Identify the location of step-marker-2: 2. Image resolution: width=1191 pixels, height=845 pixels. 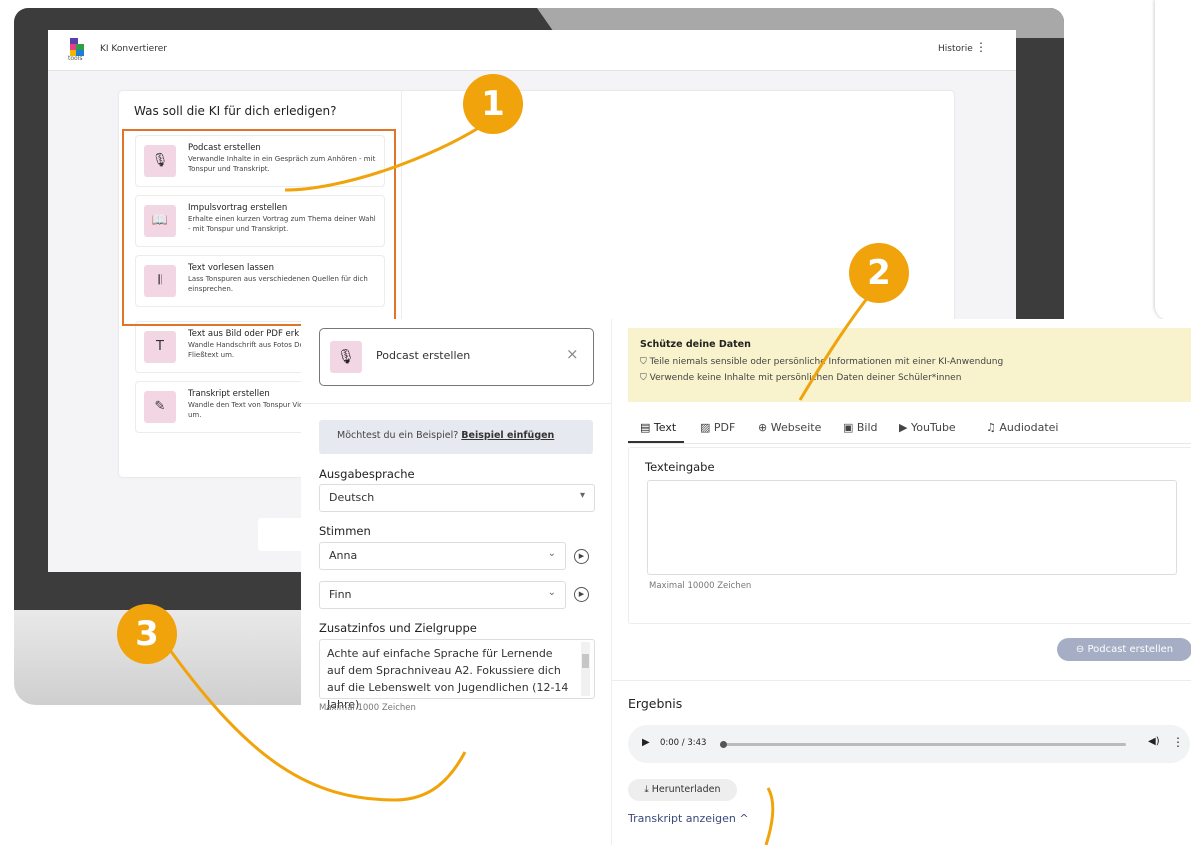
(879, 273).